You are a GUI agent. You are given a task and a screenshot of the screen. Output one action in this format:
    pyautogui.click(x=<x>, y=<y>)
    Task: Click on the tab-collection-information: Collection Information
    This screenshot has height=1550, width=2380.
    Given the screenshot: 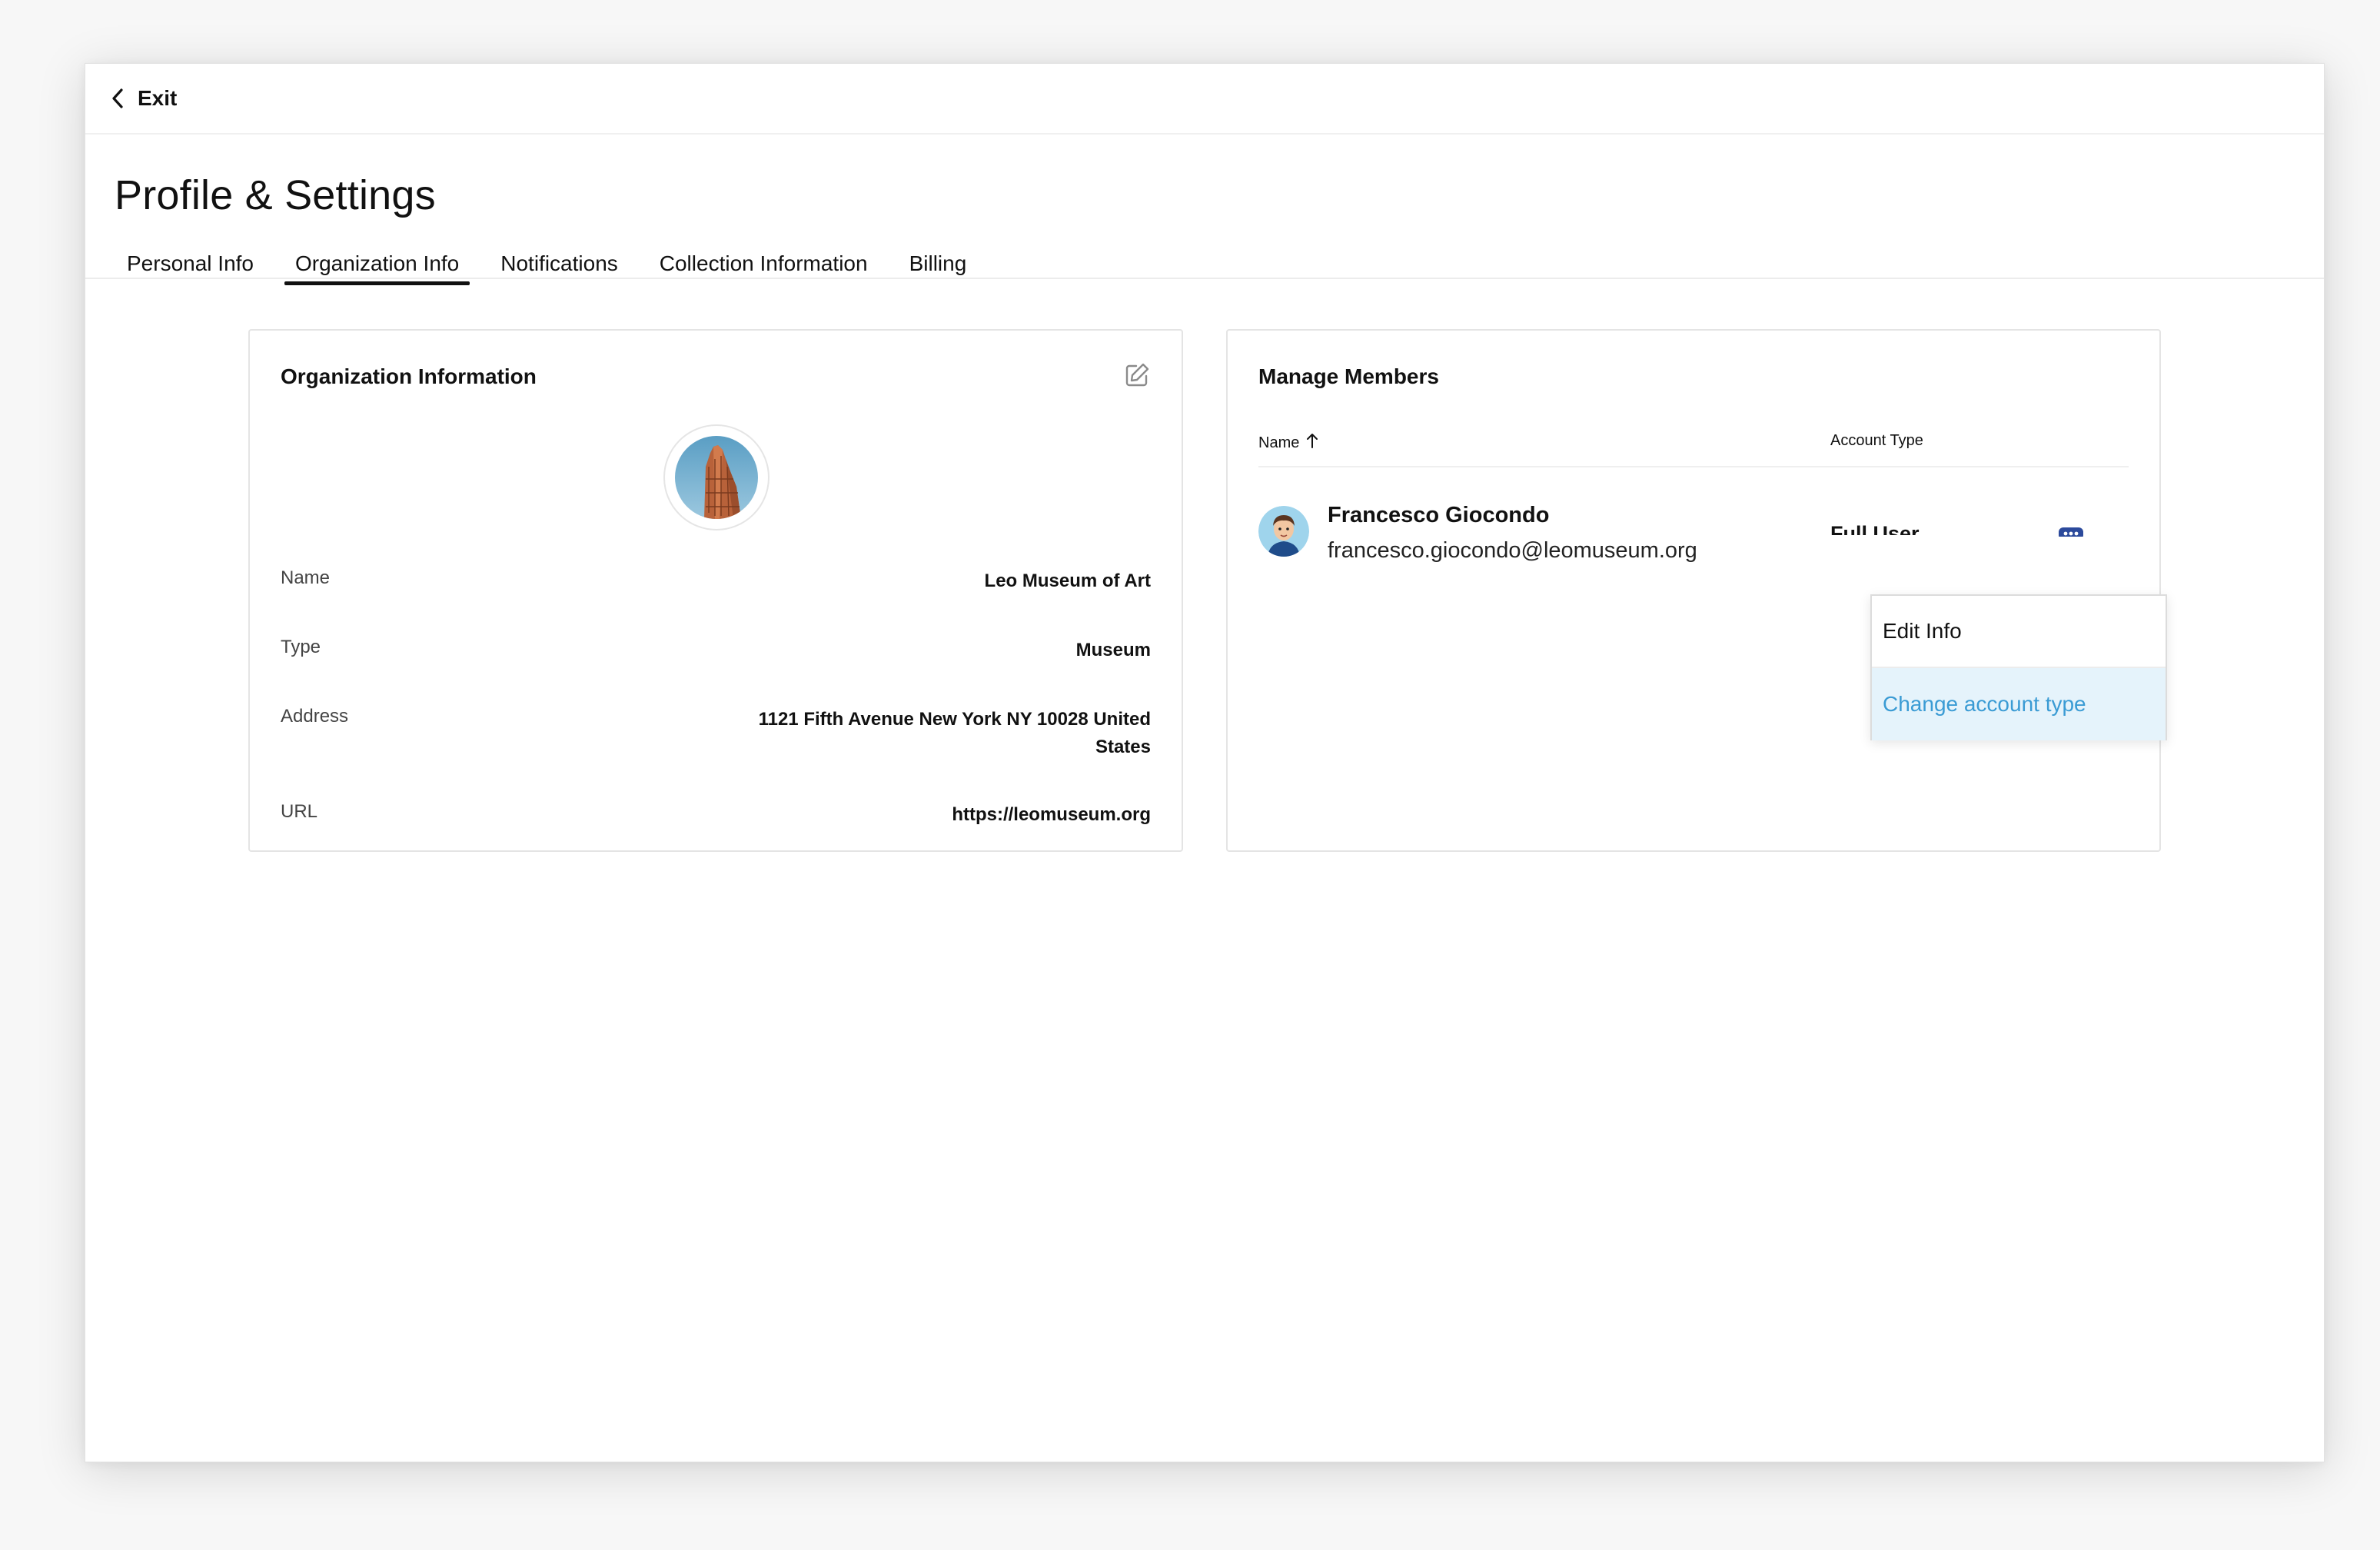 What is the action you would take?
    pyautogui.click(x=764, y=264)
    